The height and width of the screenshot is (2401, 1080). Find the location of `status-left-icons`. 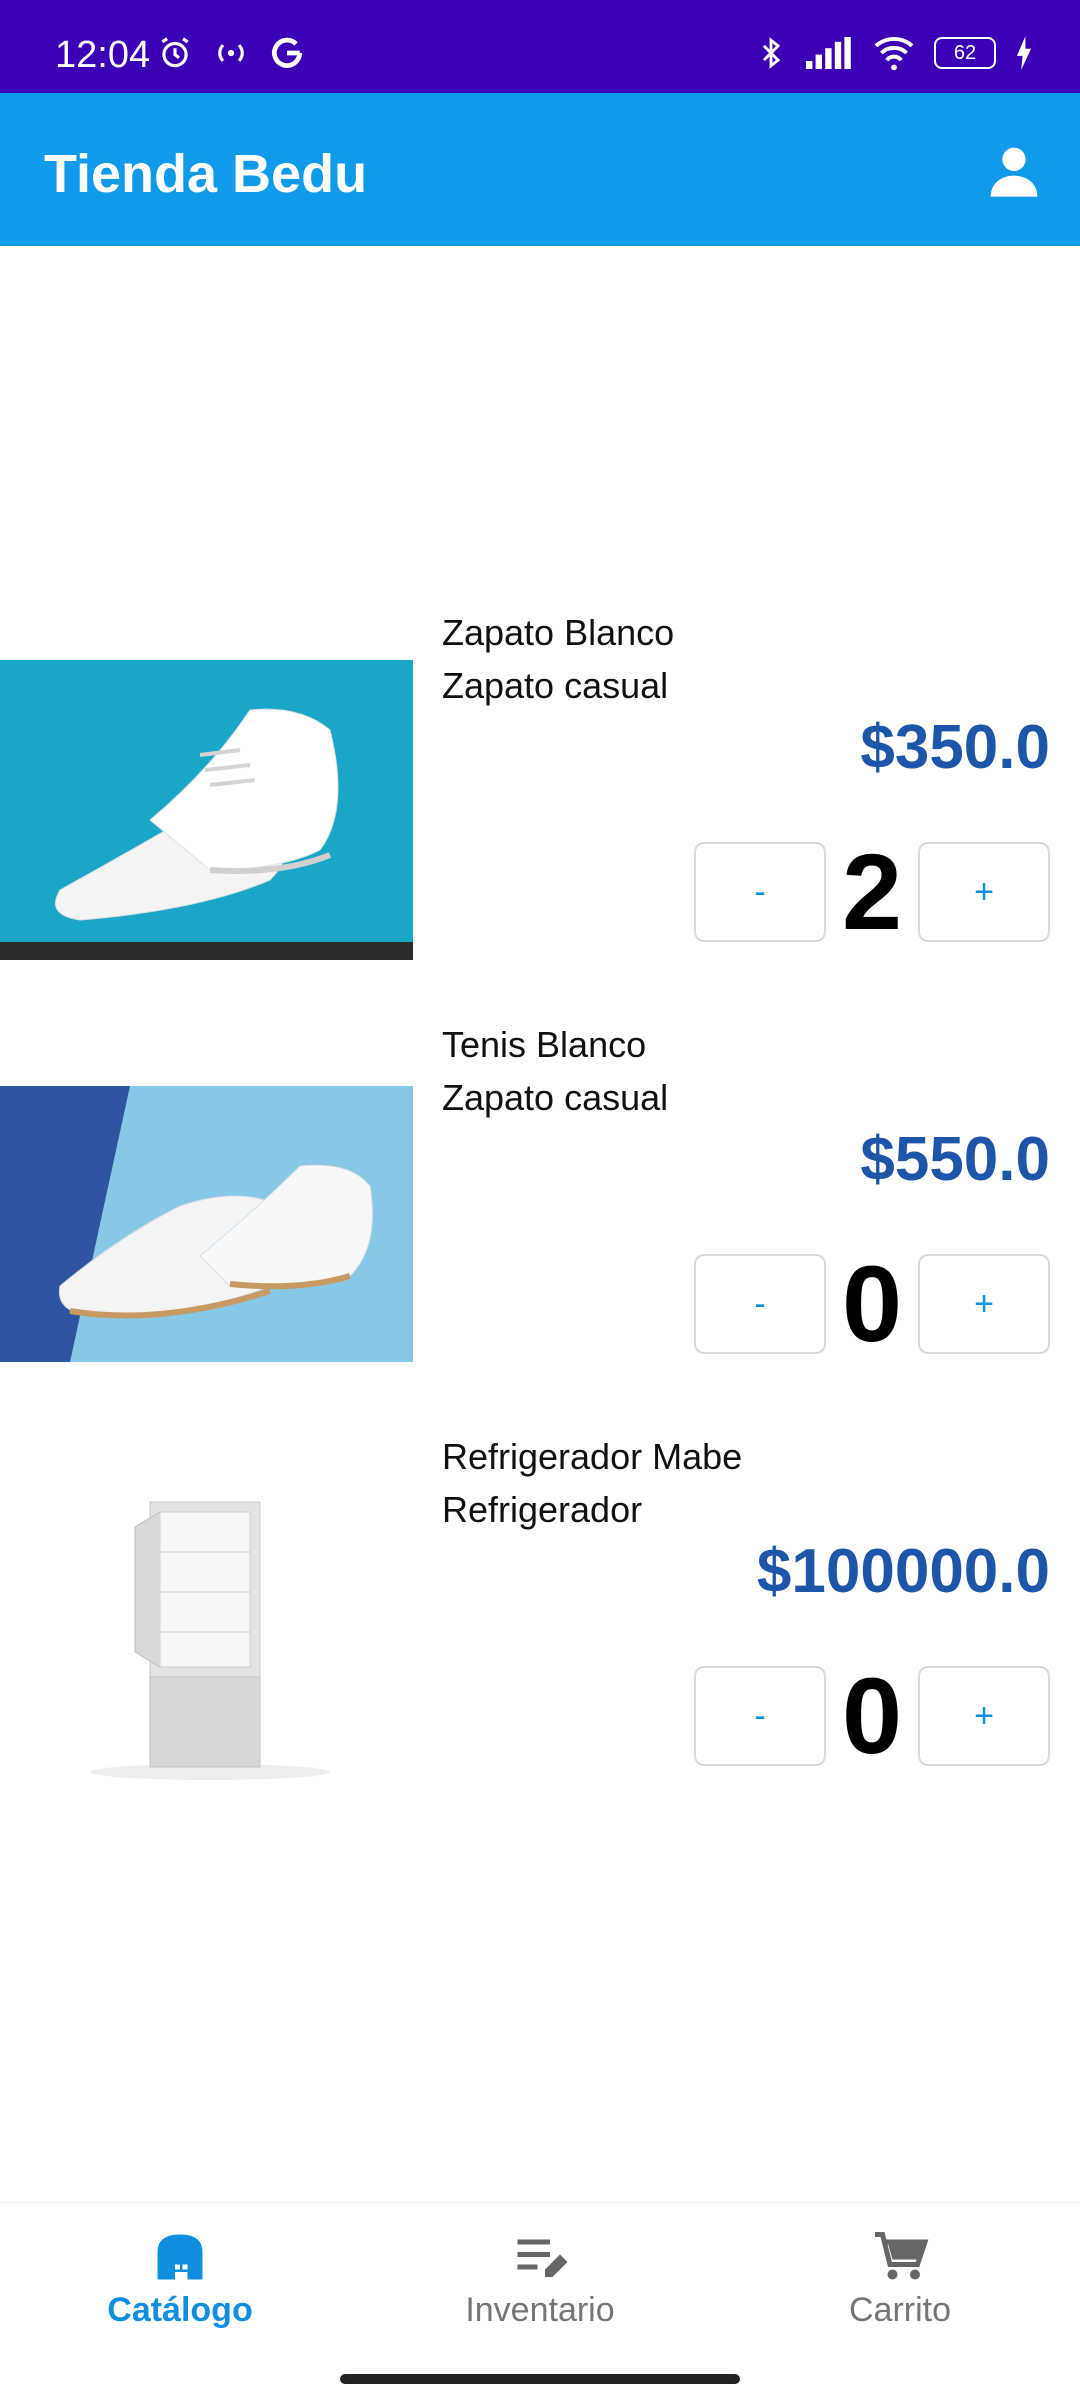

status-left-icons is located at coordinates (231, 53).